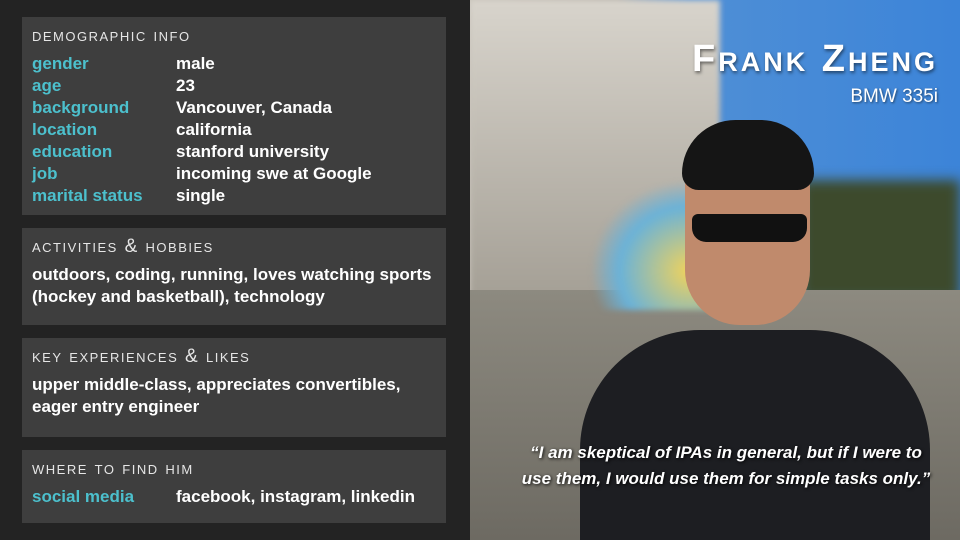  What do you see at coordinates (113, 468) in the screenshot?
I see `panel-title: Where to Find Him` at bounding box center [113, 468].